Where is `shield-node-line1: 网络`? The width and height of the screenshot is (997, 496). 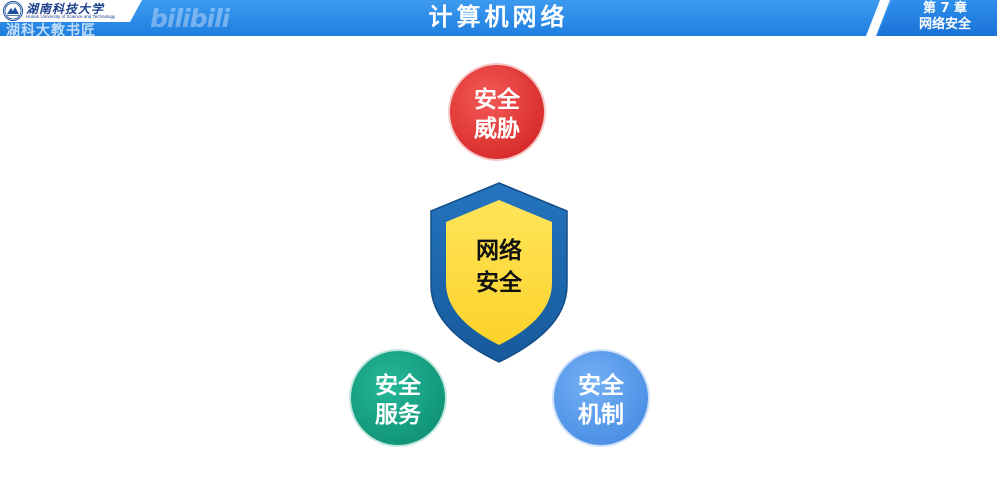 shield-node-line1: 网络 is located at coordinates (499, 250).